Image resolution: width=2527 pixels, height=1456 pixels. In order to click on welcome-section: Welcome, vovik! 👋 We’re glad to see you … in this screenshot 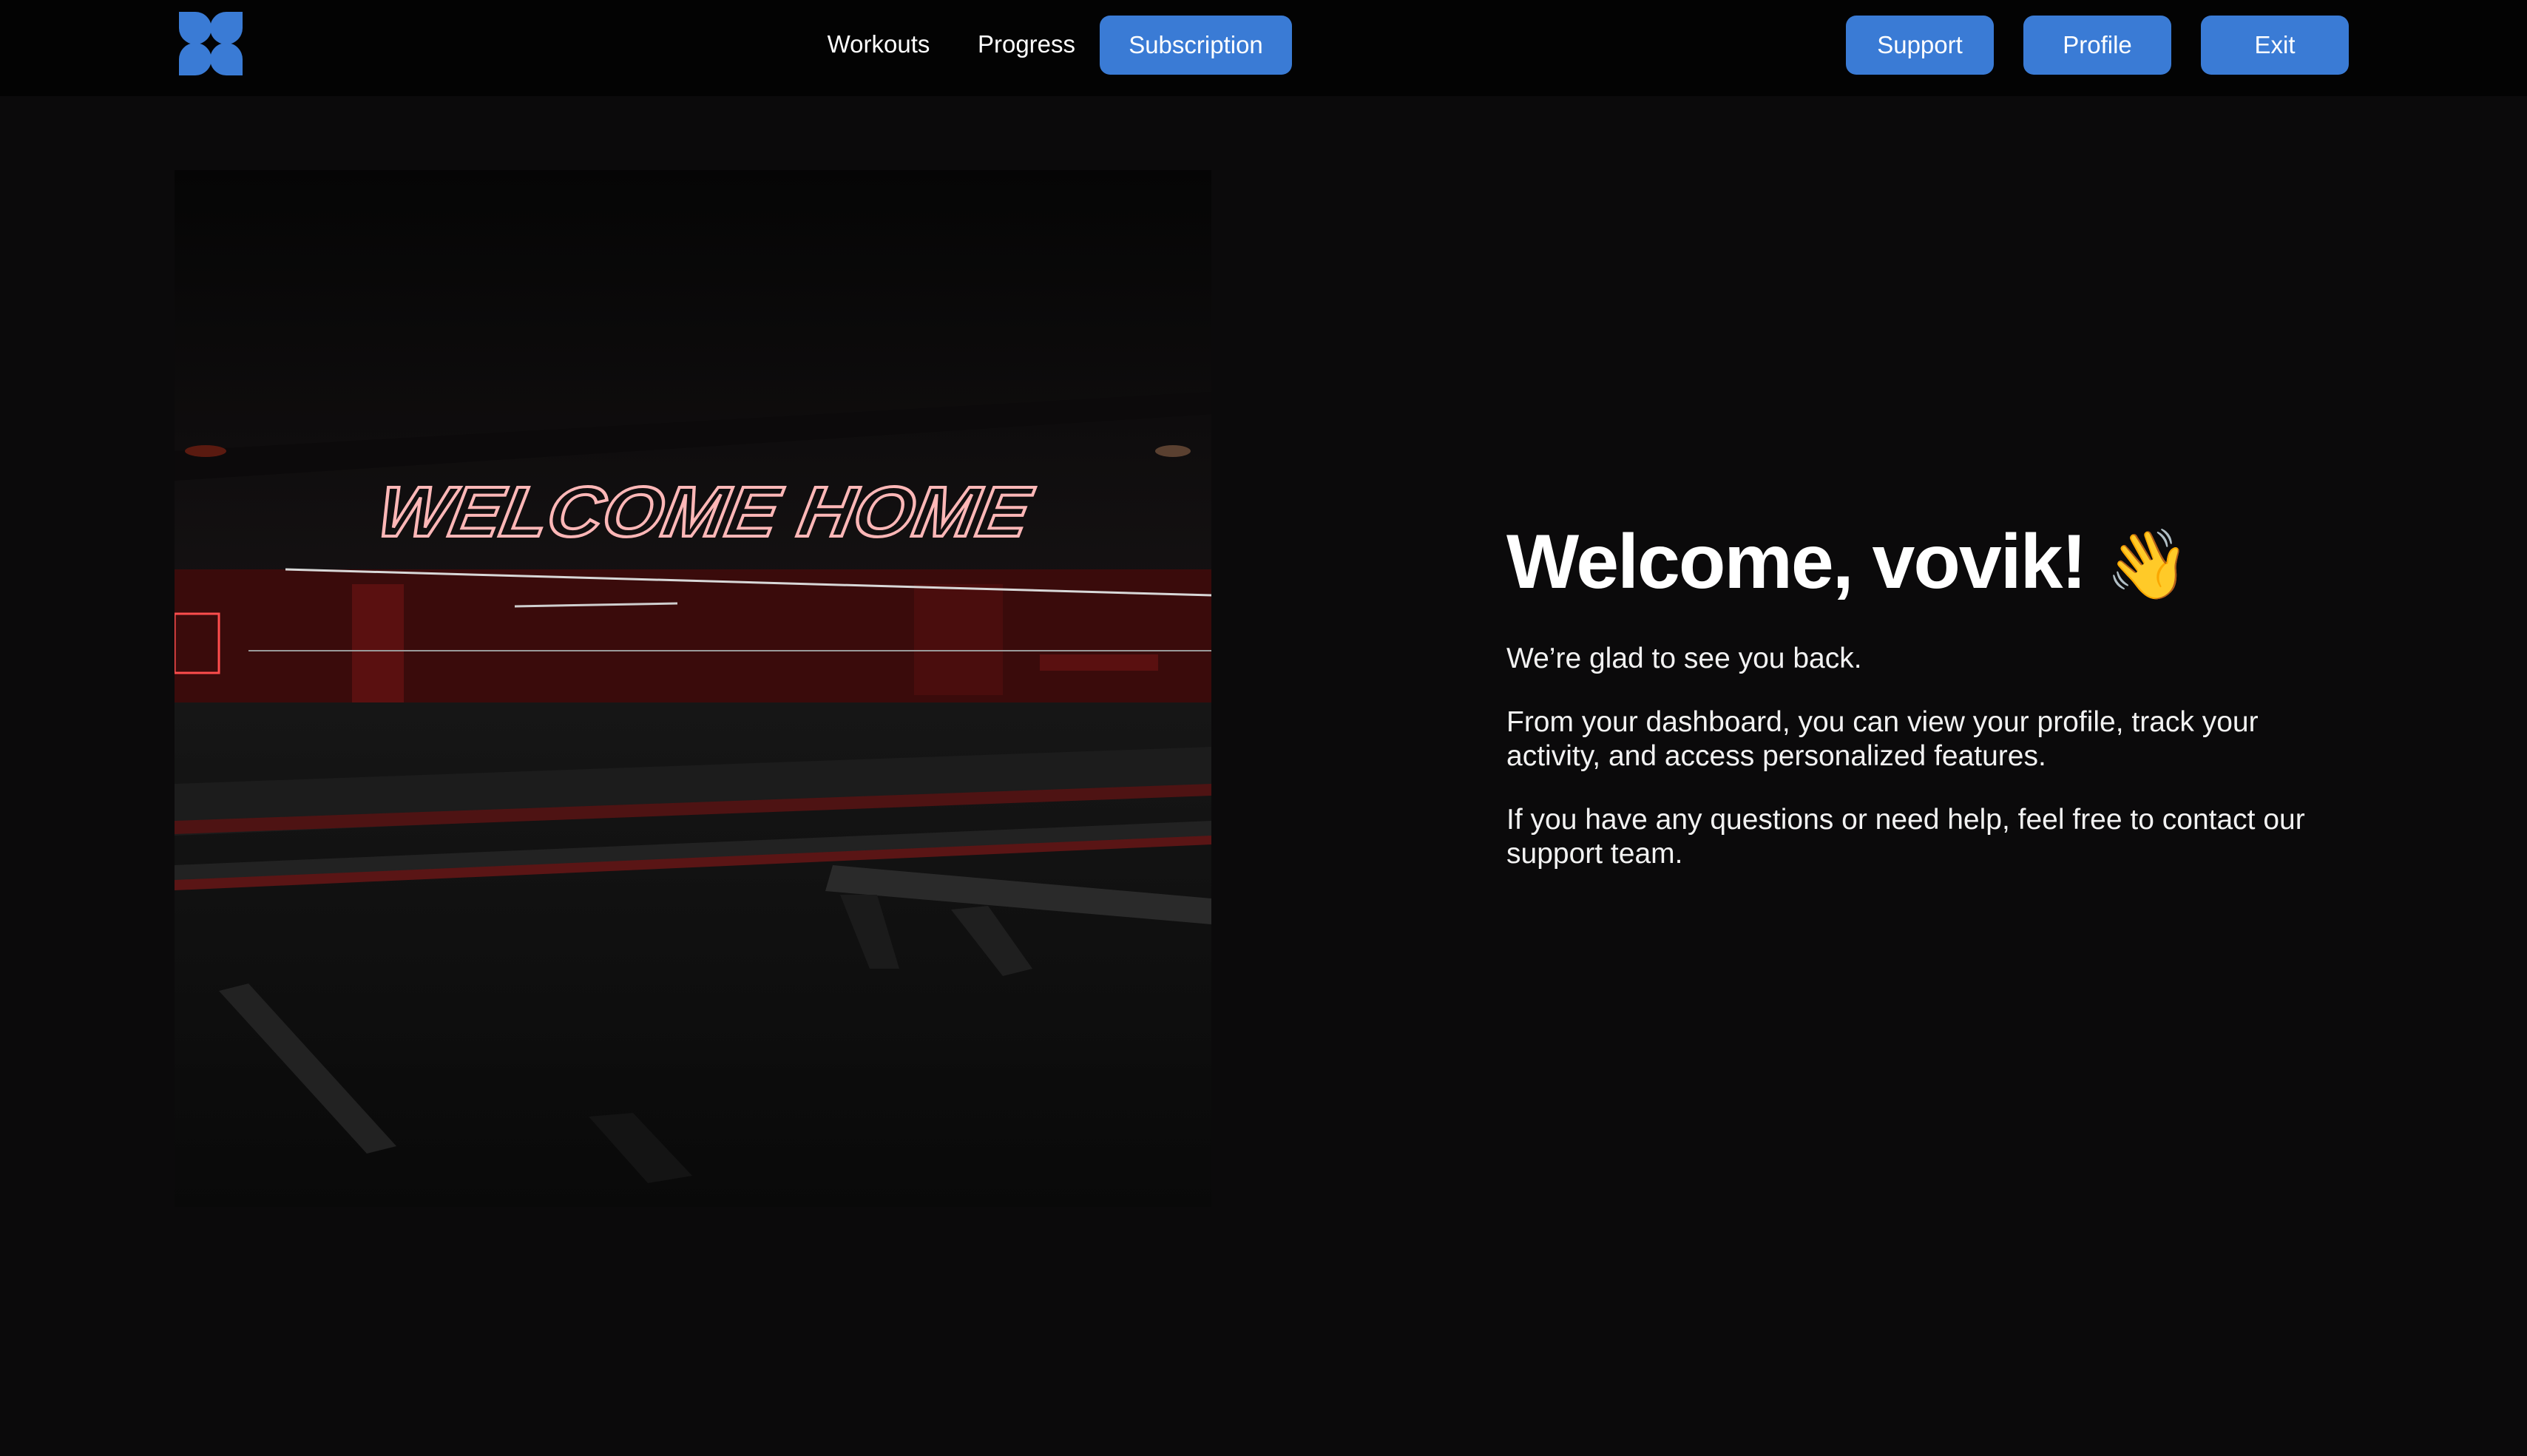, I will do `click(1931, 695)`.